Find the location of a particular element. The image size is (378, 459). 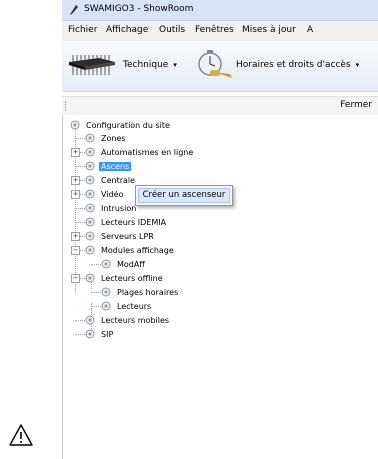

tree-item-intrusion: Intrusion is located at coordinates (111, 208).